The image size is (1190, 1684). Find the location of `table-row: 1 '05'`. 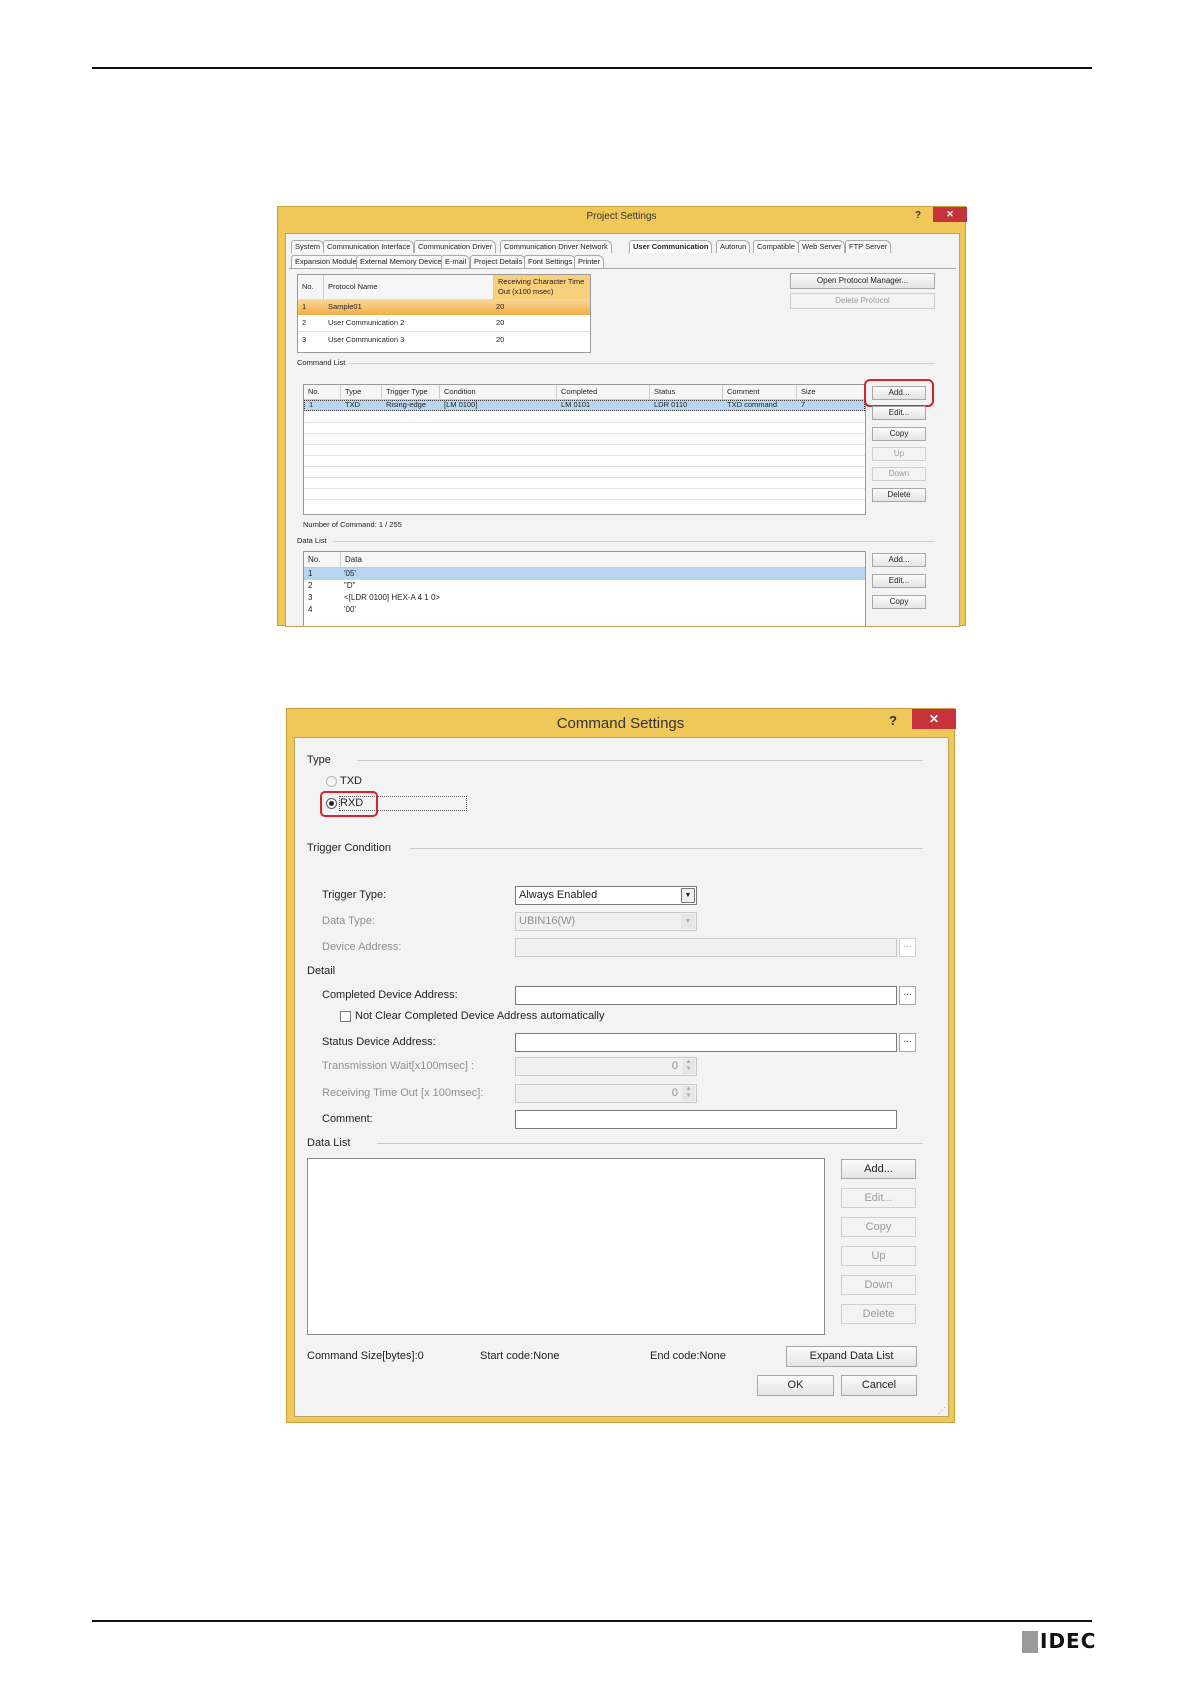

table-row: 1 '05' is located at coordinates (584, 574).